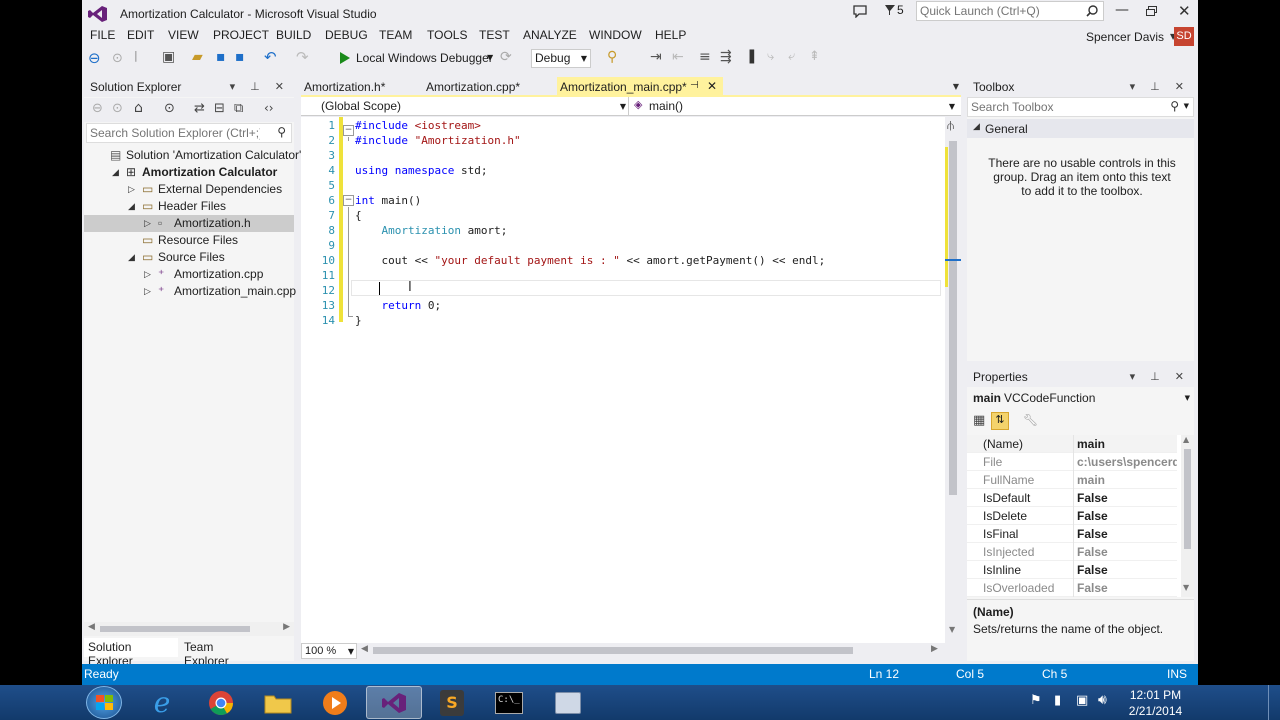 The image size is (1280, 720). I want to click on align-icon: ≡, so click(705, 57).